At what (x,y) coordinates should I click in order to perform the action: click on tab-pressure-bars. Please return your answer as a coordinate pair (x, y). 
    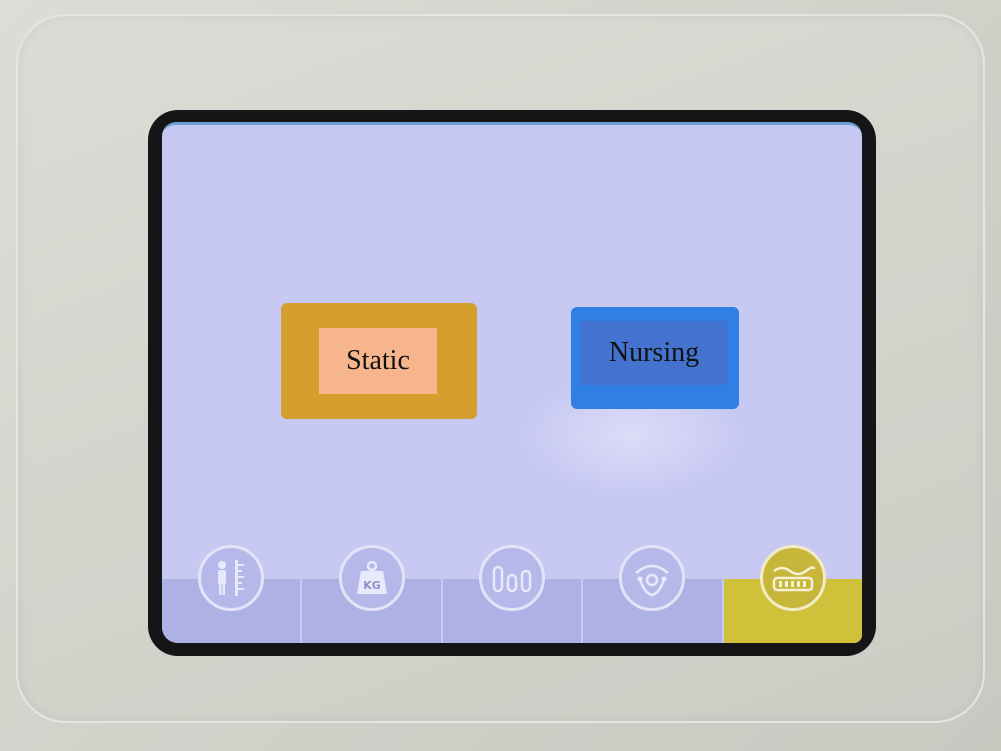
    Looking at the image, I should click on (513, 594).